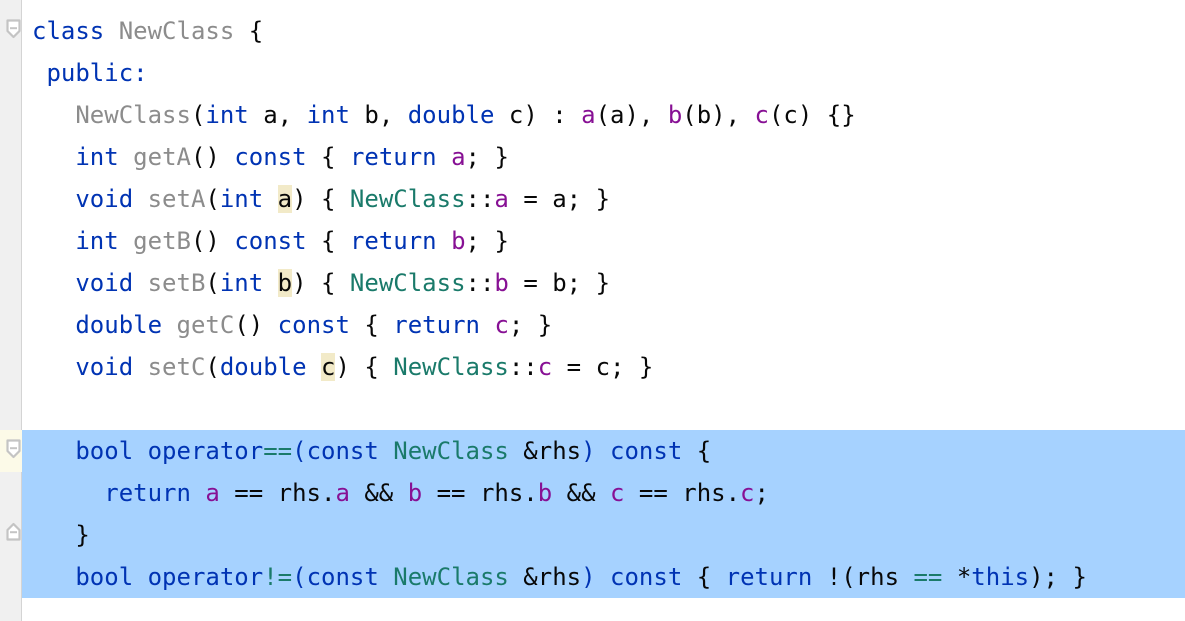 Image resolution: width=1185 pixels, height=621 pixels. What do you see at coordinates (761, 493) in the screenshot?
I see `code-token: ;` at bounding box center [761, 493].